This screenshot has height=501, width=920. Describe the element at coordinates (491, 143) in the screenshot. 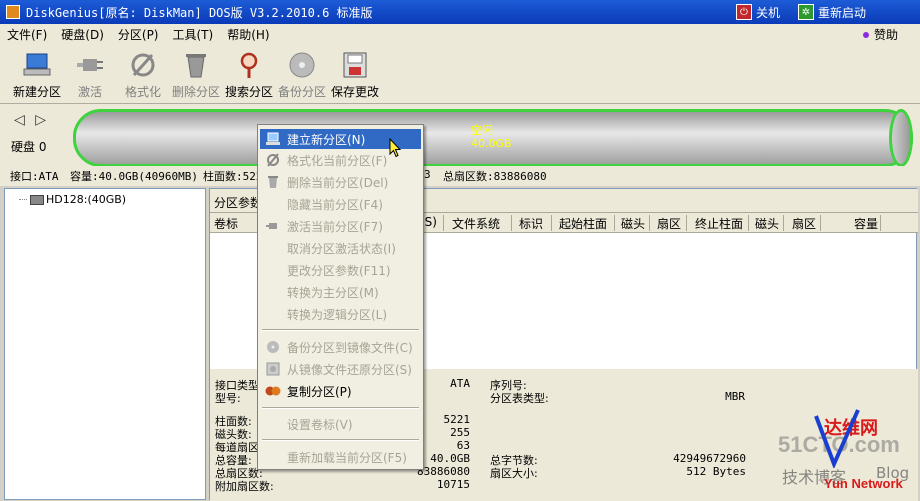

I see `free-size: 40.0GB` at that location.